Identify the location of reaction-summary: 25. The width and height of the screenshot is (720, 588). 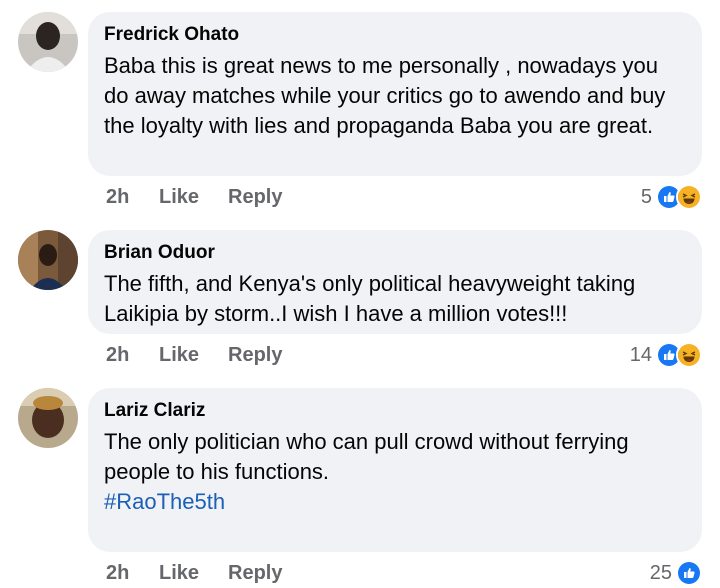
(676, 573).